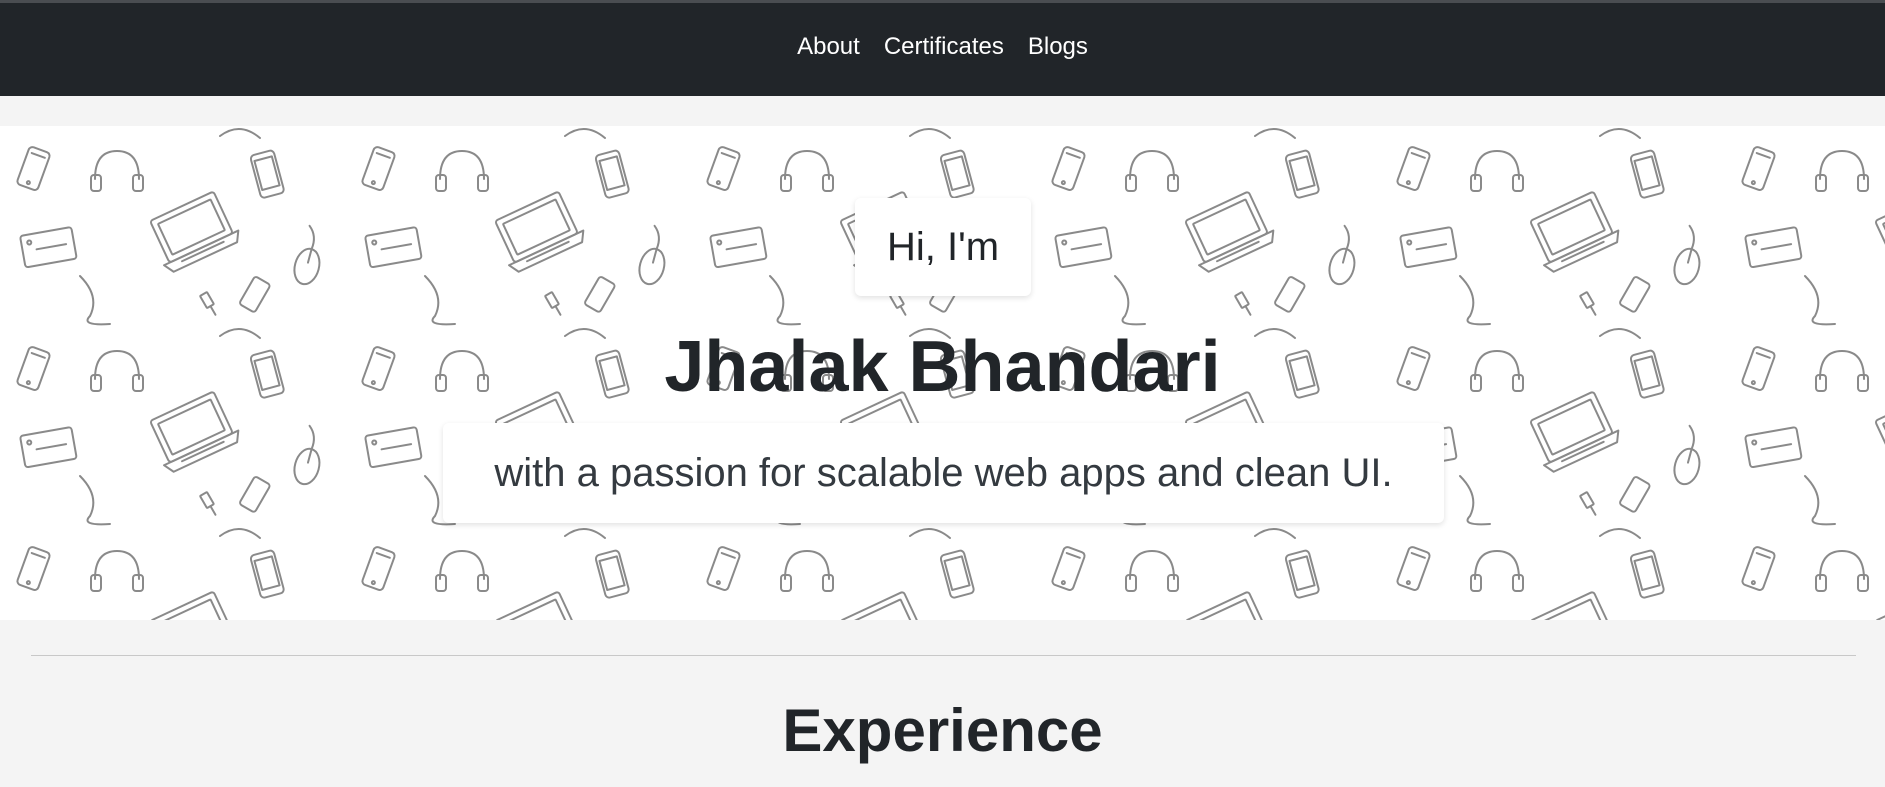 The image size is (1885, 787). Describe the element at coordinates (943, 655) in the screenshot. I see `section-divider` at that location.